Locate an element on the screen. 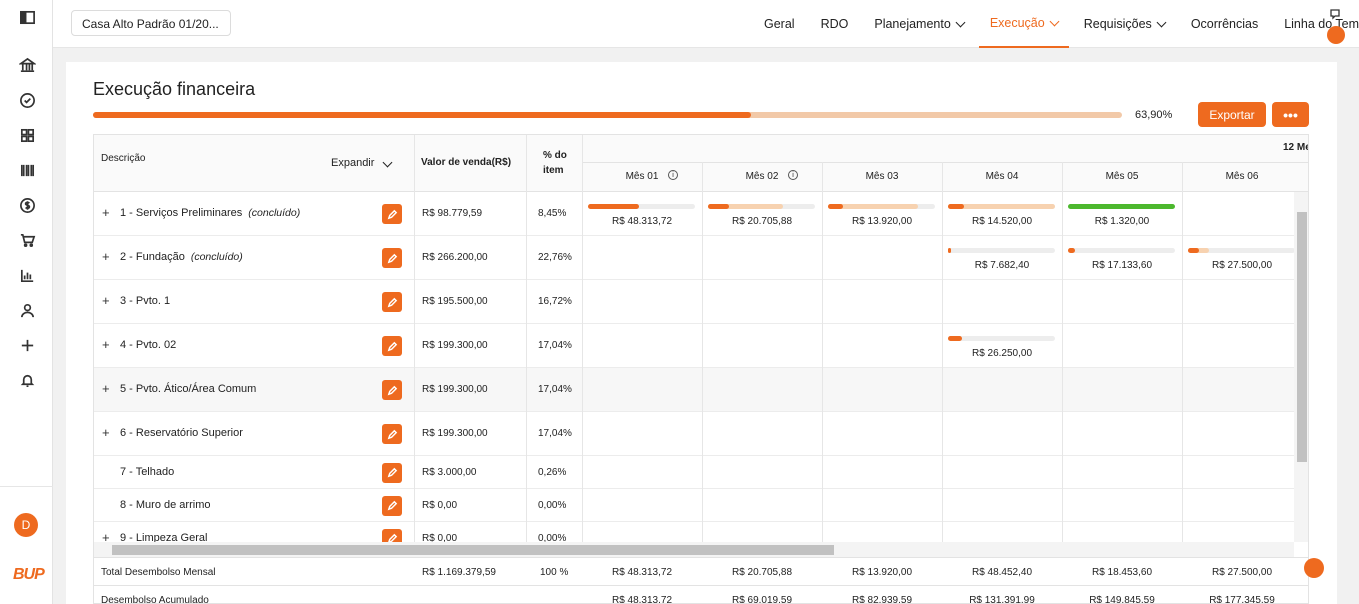 This screenshot has width=1359, height=604. nav-rdo: RDO is located at coordinates (835, 24).